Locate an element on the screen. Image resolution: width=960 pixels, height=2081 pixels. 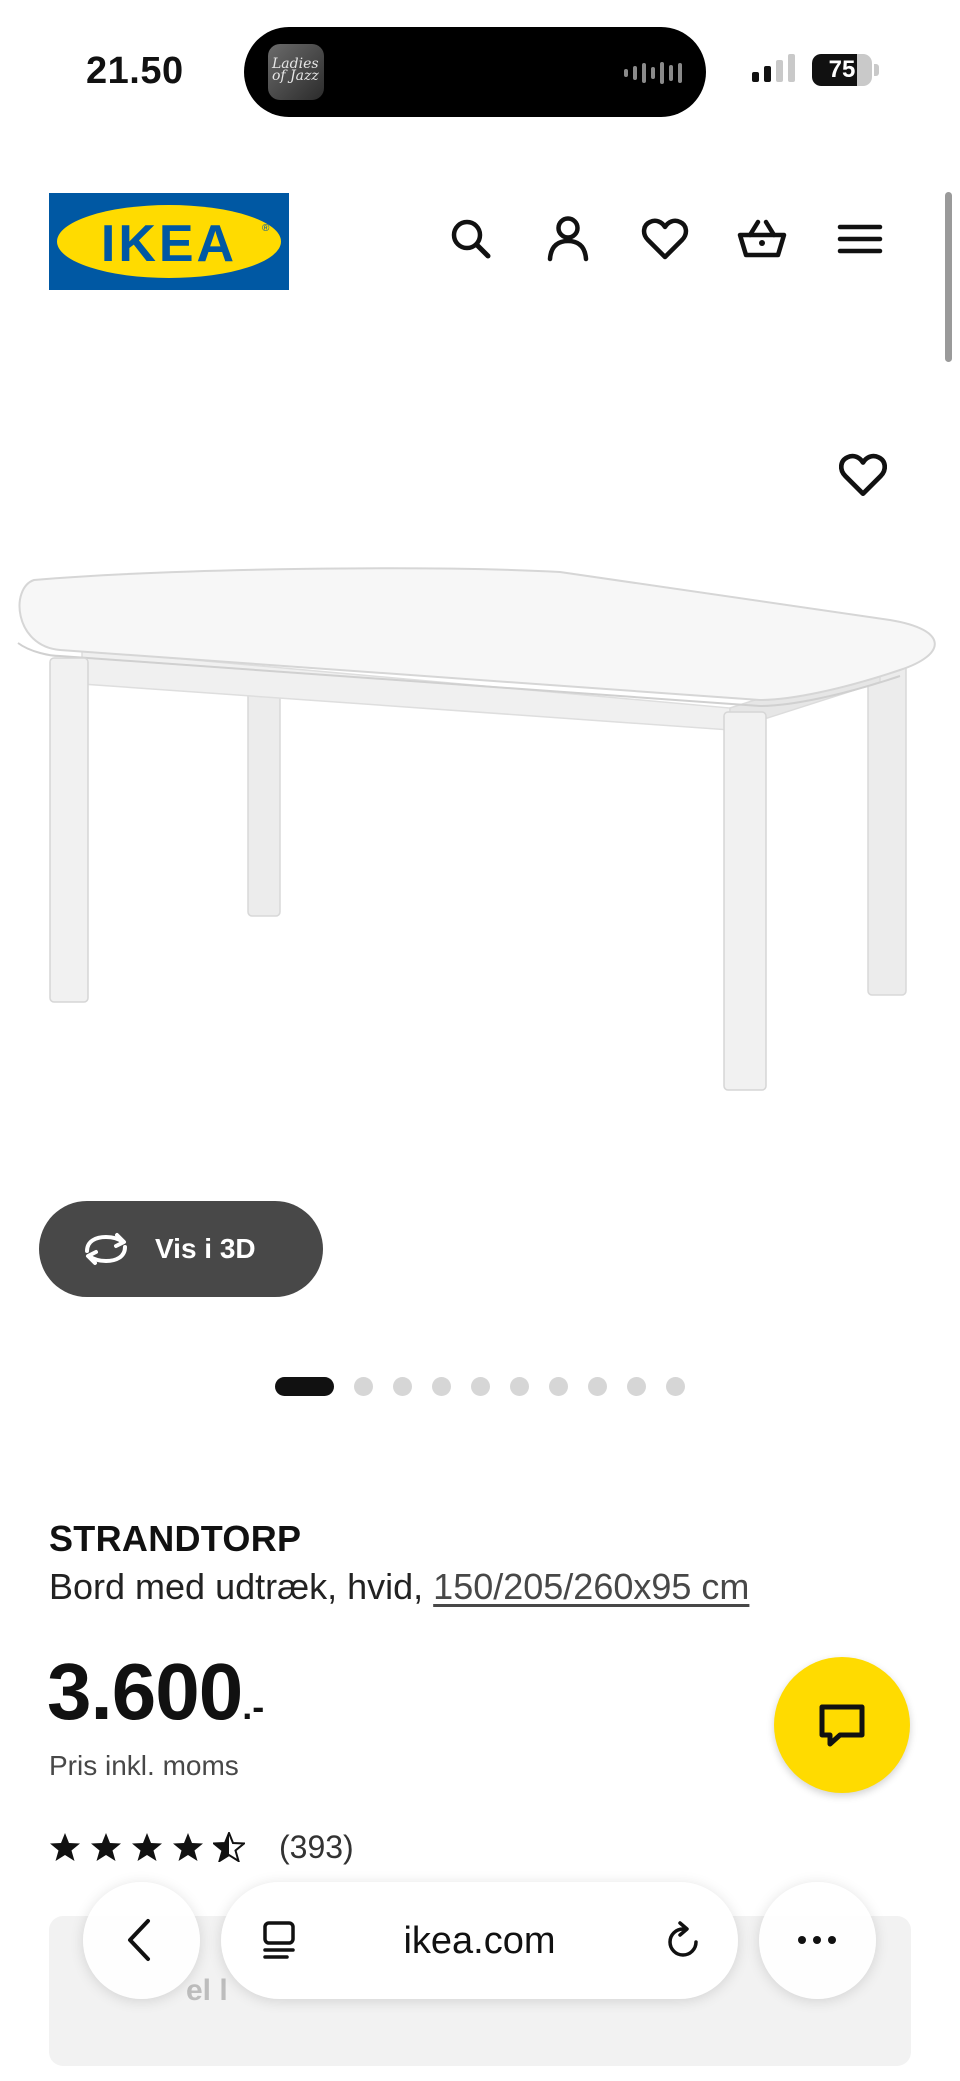
ikea-logo: IKEA ® is located at coordinates (169, 241).